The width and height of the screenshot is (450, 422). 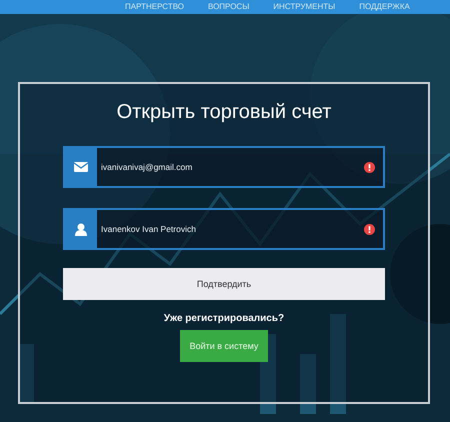 I want to click on nav-link: ПОДДЕРЖКА, so click(x=384, y=7).